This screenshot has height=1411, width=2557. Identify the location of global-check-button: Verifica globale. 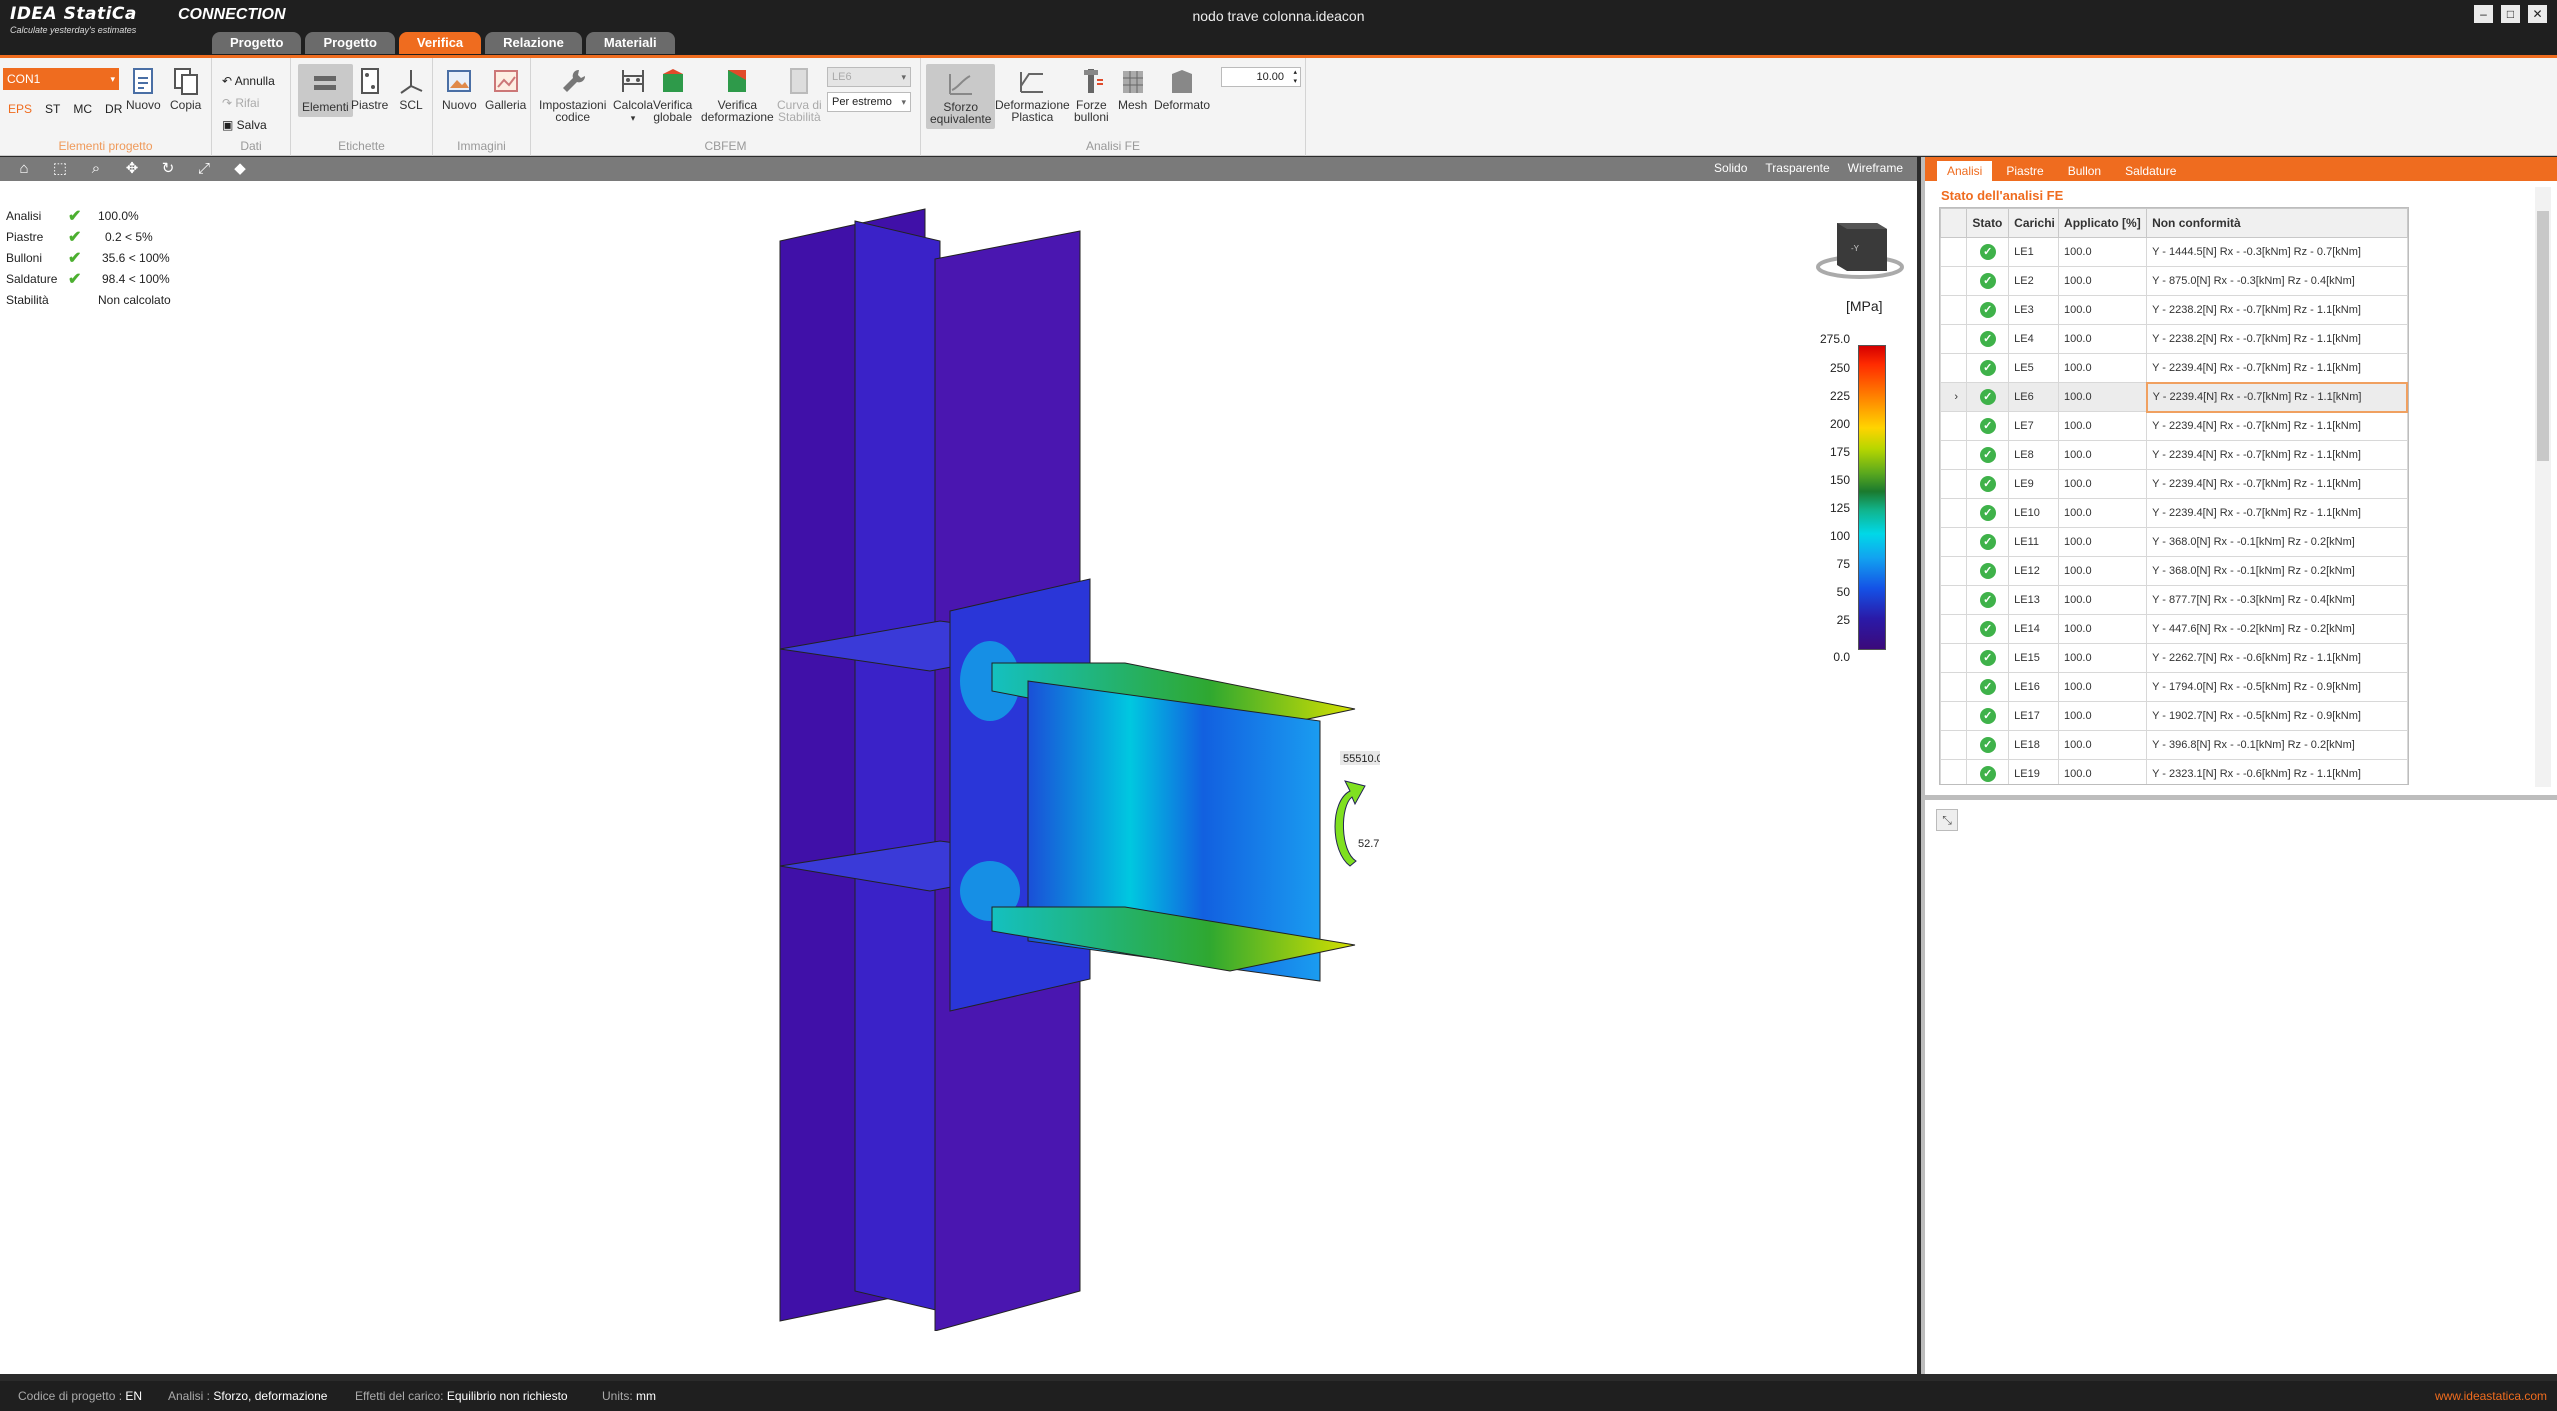
(672, 94).